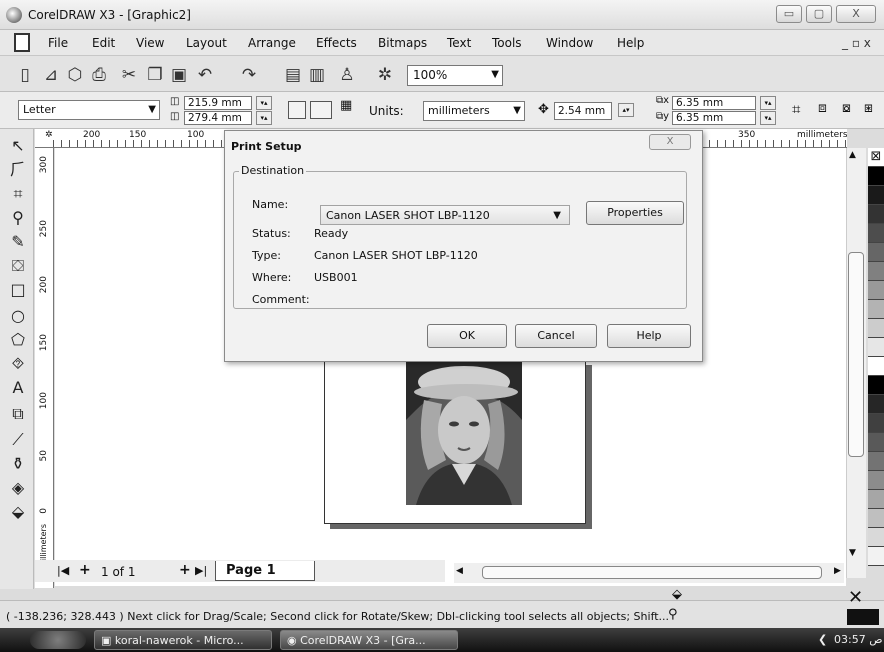  What do you see at coordinates (856, 354) in the screenshot?
I see `vertical-scroll-thumb` at bounding box center [856, 354].